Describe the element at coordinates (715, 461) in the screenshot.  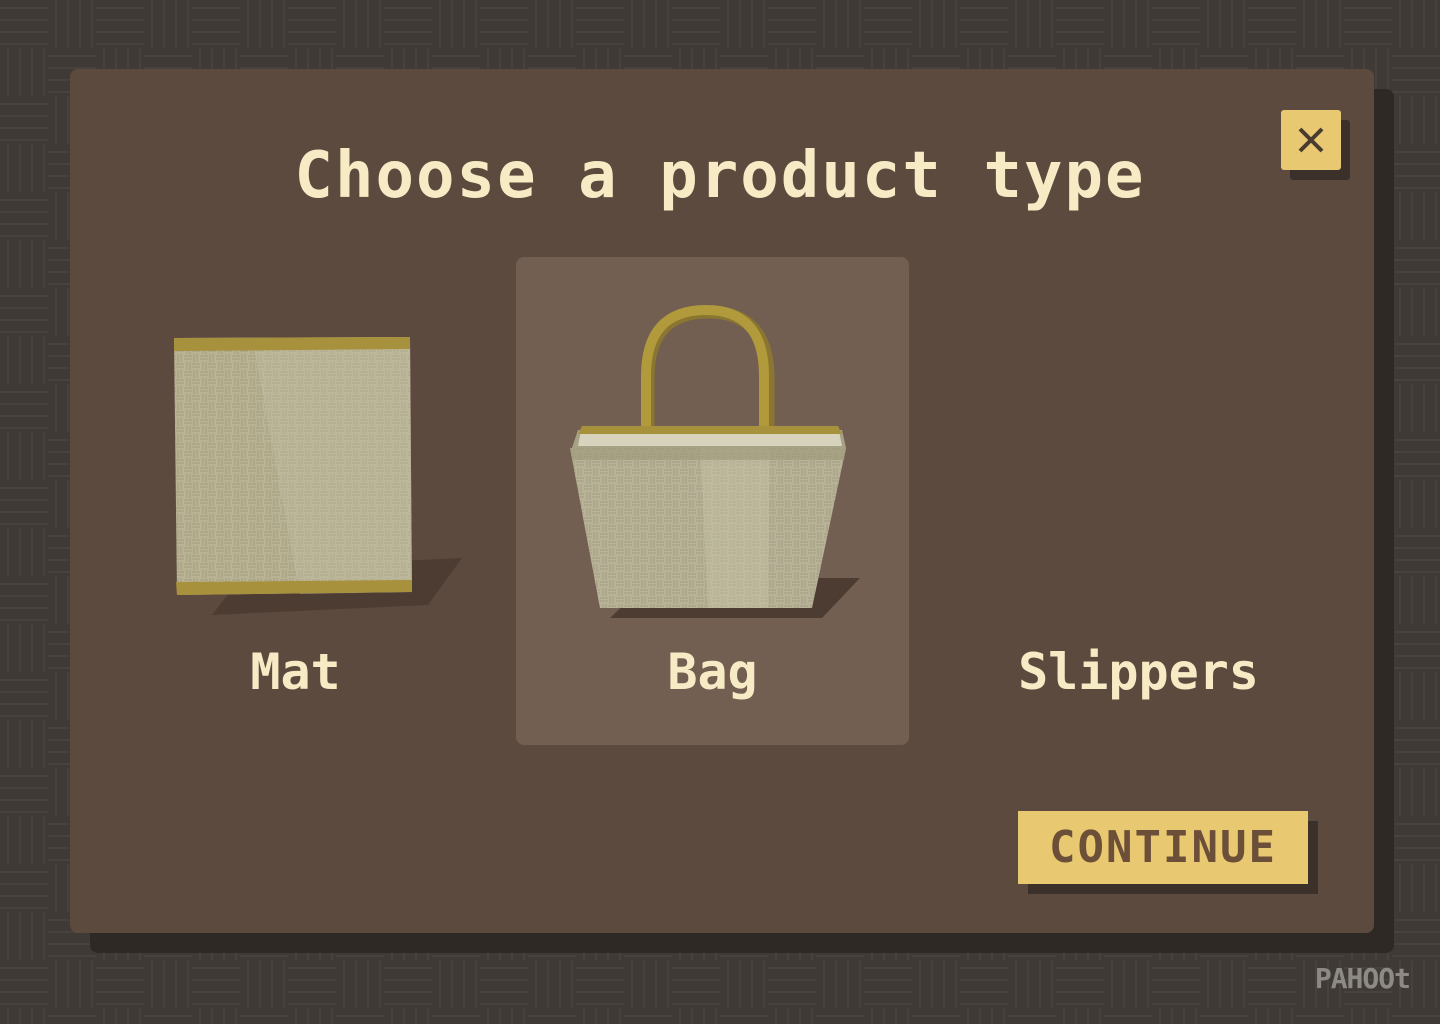
I see `bag-illustration` at that location.